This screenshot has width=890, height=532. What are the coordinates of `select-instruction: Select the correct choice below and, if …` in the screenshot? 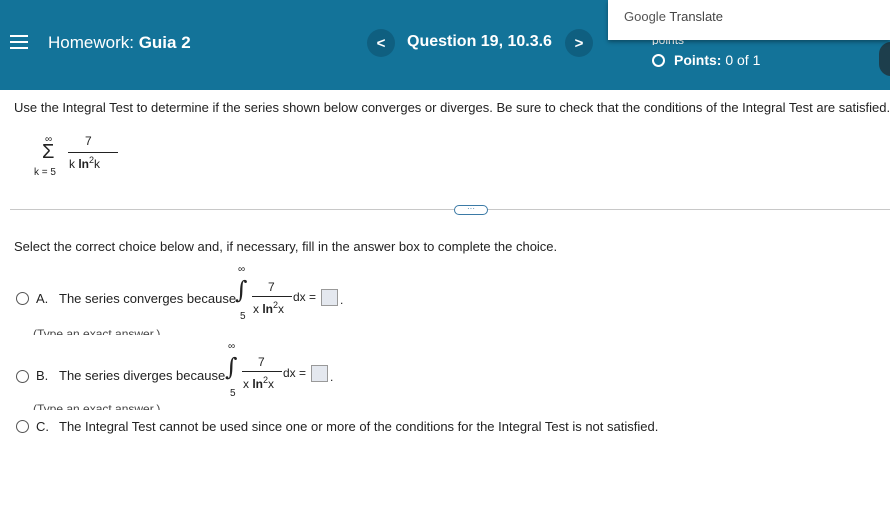 It's located at (286, 246).